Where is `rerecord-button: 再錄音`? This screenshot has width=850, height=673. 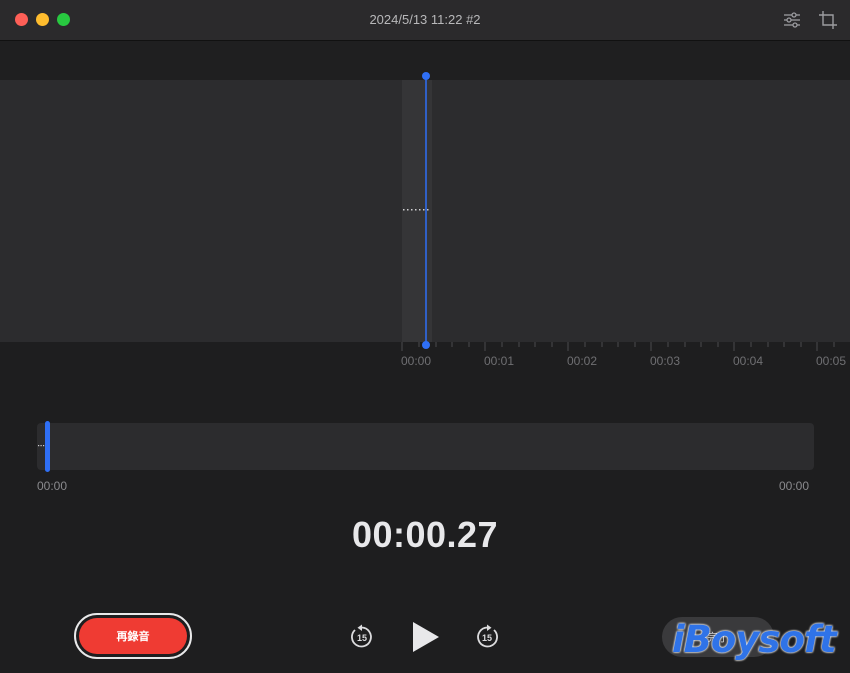 rerecord-button: 再錄音 is located at coordinates (133, 636).